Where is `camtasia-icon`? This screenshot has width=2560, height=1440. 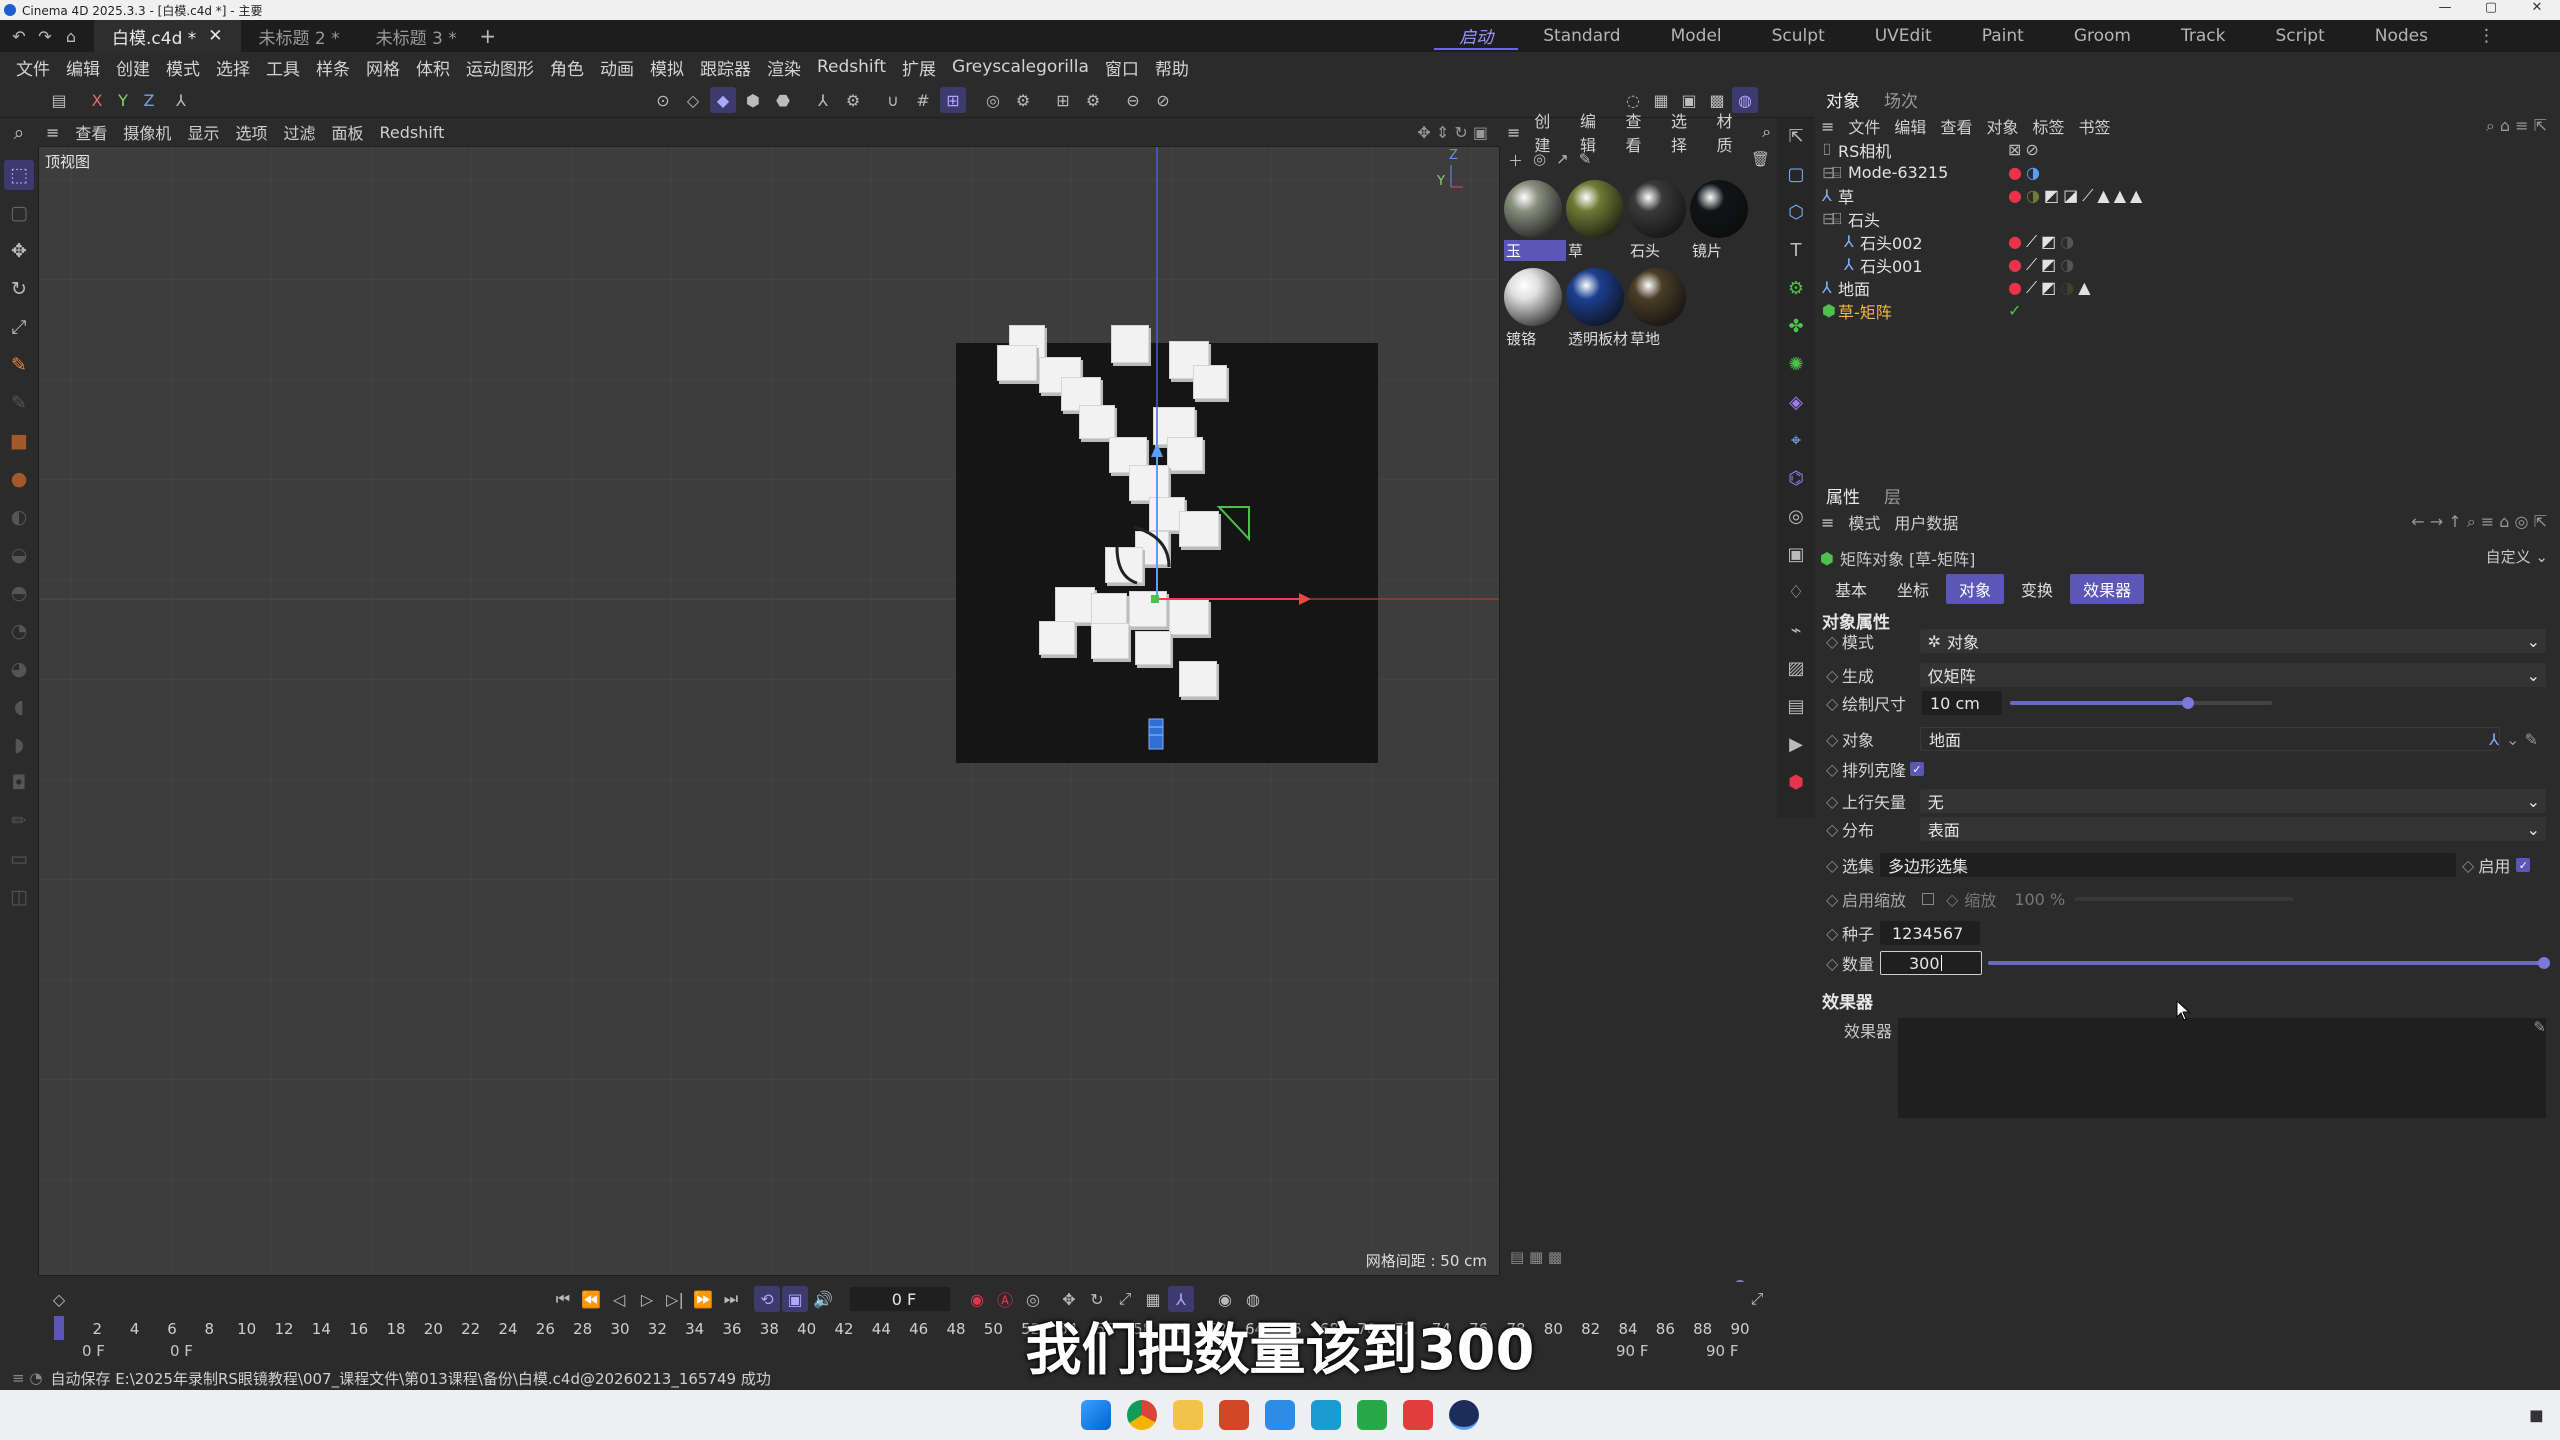
camtasia-icon is located at coordinates (1372, 1415).